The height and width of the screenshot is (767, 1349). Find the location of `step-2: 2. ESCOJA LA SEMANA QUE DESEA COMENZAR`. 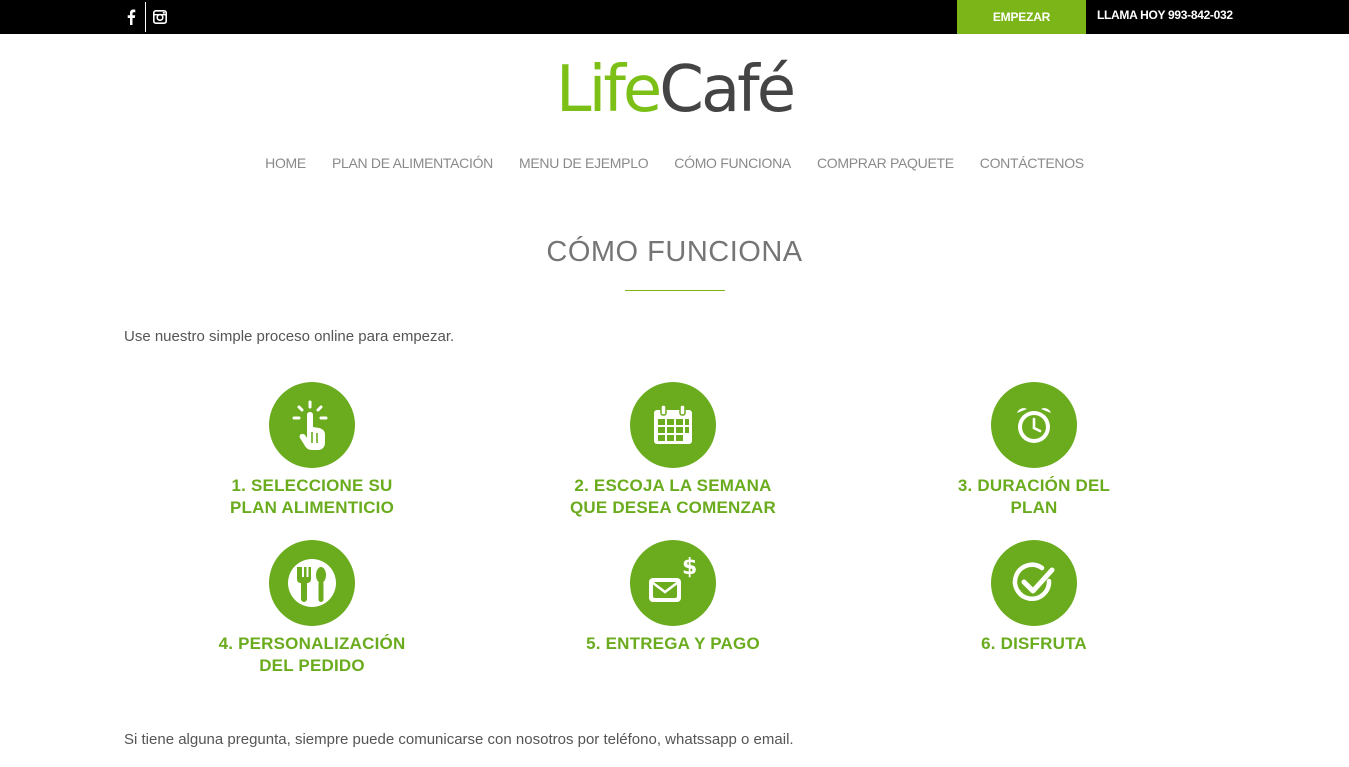

step-2: 2. ESCOJA LA SEMANA QUE DESEA COMENZAR is located at coordinates (673, 450).